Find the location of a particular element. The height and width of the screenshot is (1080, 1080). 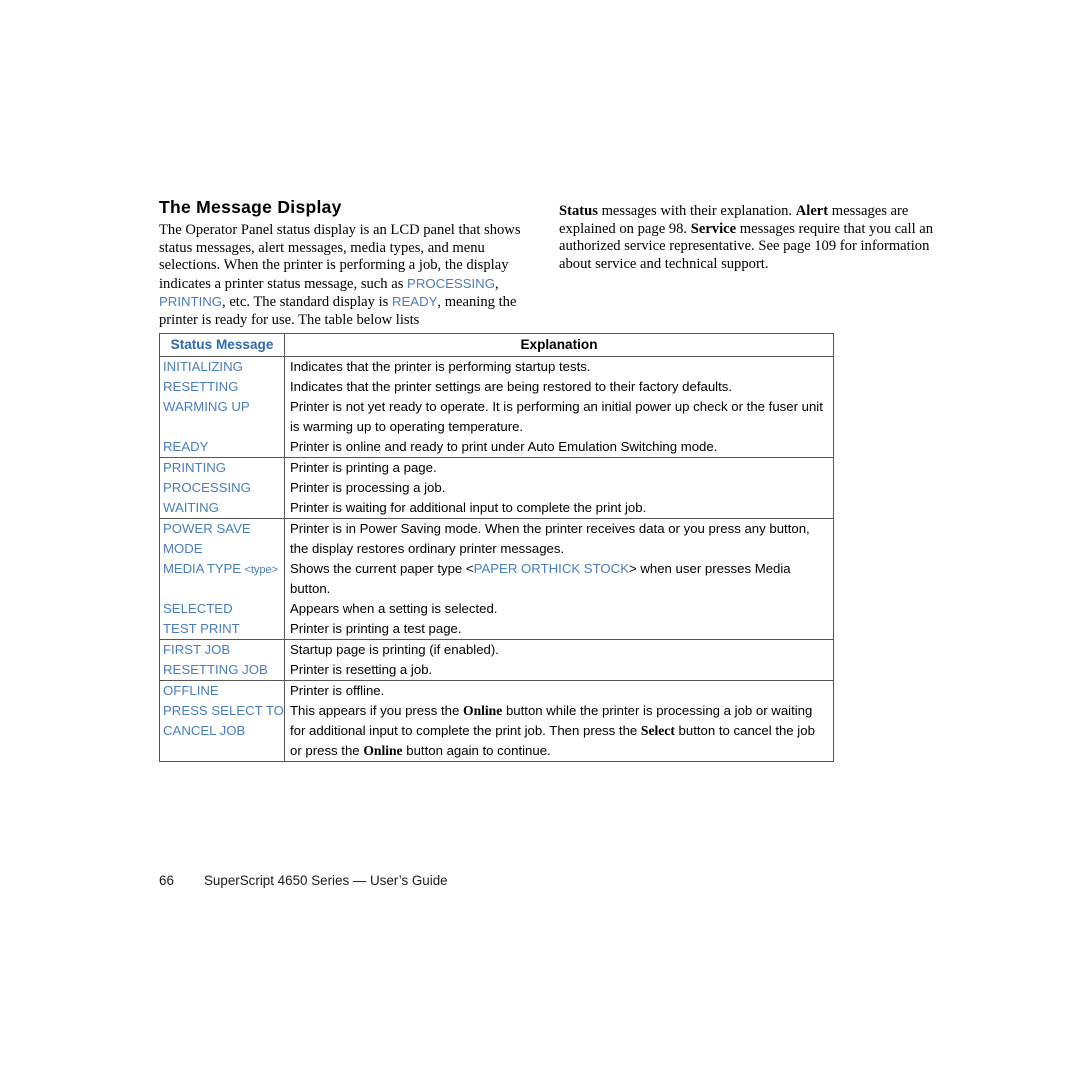

status-message-line1: PRESS SELECT TO is located at coordinates (223, 710).